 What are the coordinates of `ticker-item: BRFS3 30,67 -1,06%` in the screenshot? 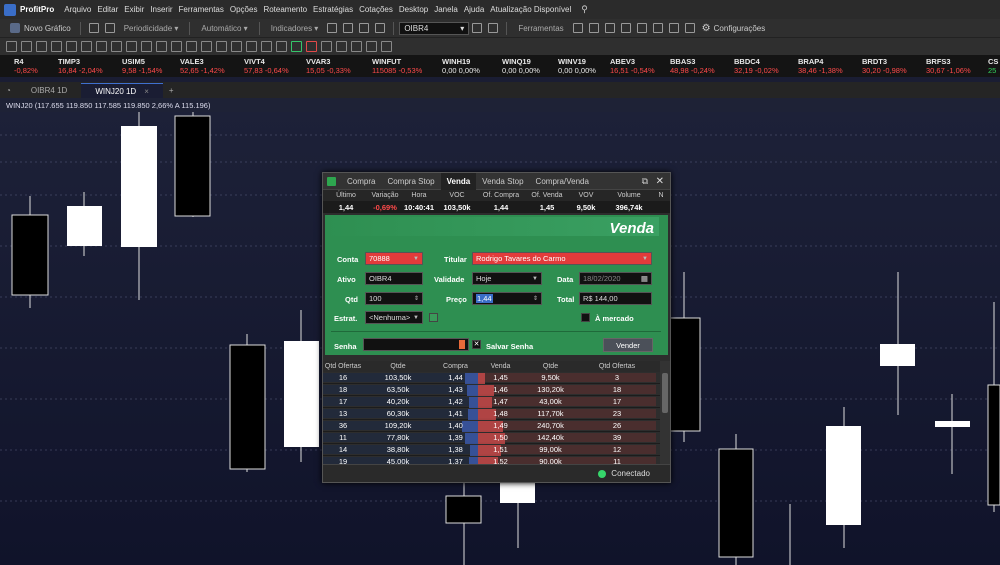 It's located at (948, 66).